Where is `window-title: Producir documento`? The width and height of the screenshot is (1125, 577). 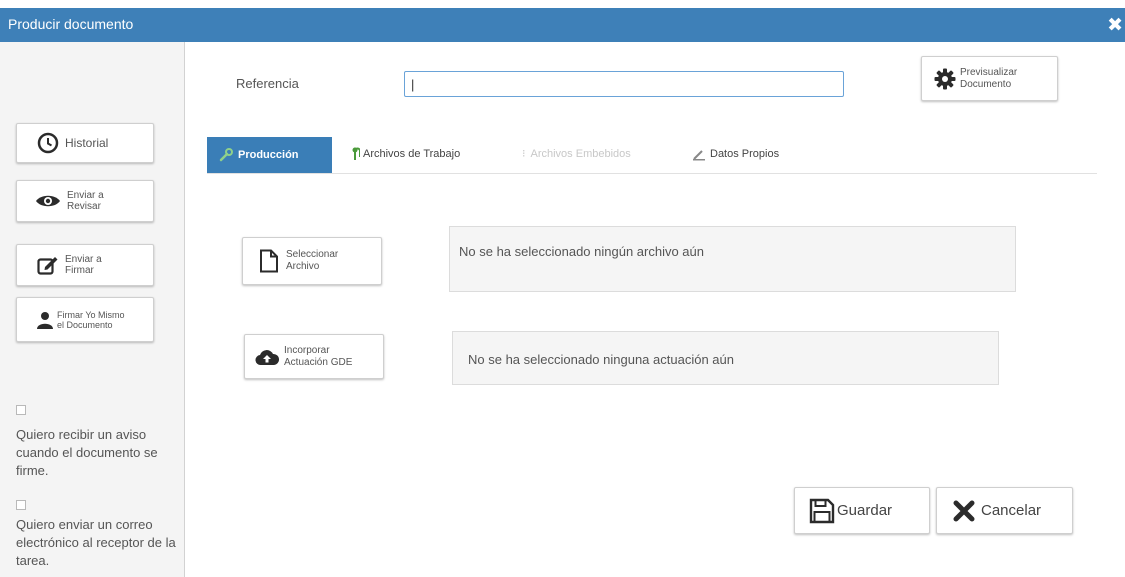
window-title: Producir documento is located at coordinates (71, 24).